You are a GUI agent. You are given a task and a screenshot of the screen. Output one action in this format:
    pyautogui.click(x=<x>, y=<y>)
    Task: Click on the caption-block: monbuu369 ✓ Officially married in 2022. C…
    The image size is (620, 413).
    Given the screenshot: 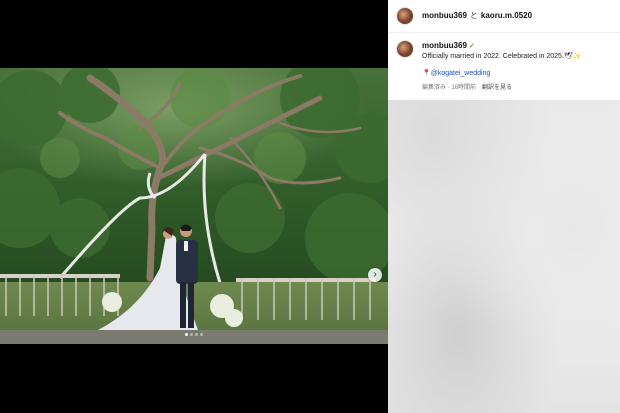 What is the action you would take?
    pyautogui.click(x=504, y=68)
    